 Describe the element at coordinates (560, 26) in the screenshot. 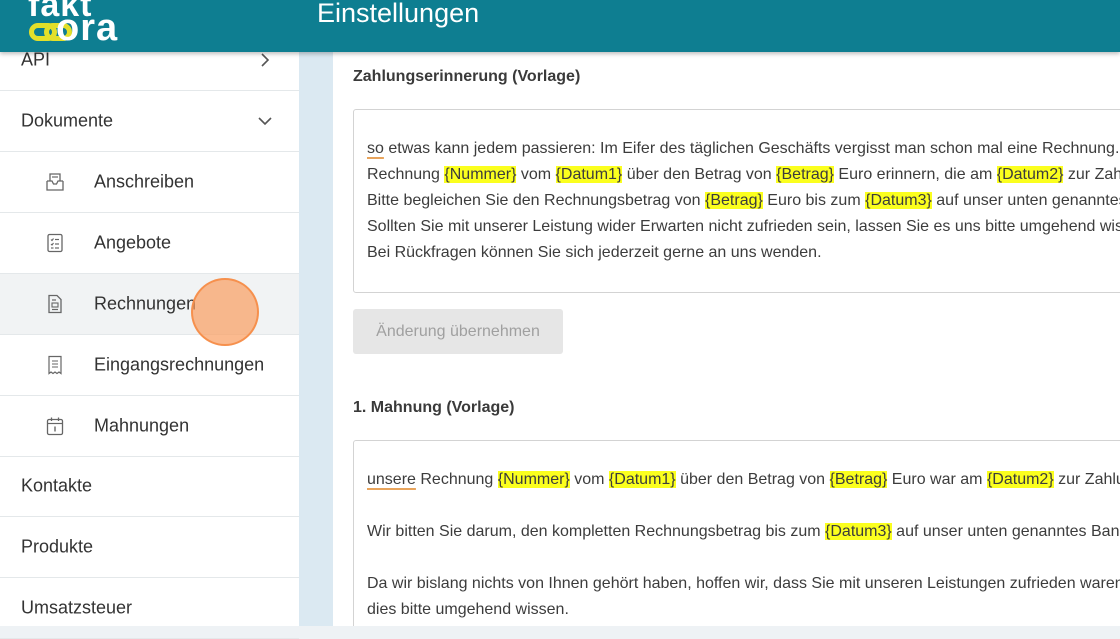

I see `app-header: fakt ora Einstellungen` at that location.